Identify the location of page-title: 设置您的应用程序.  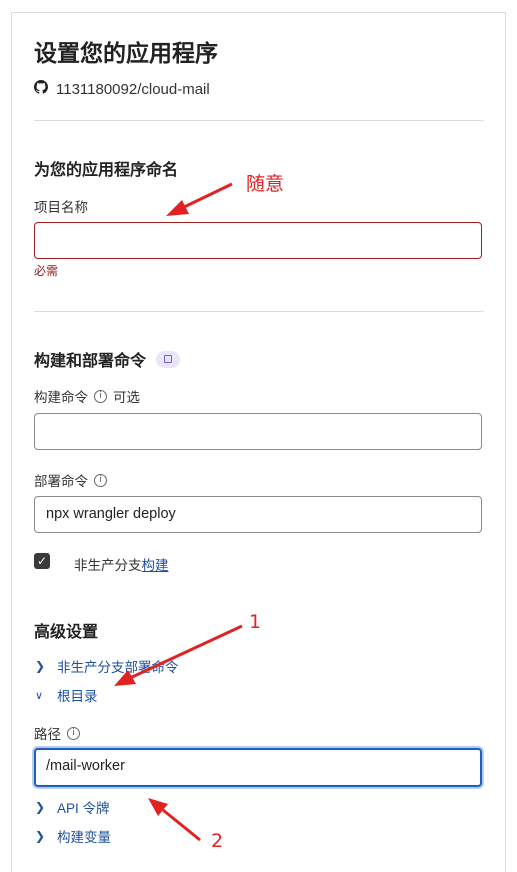
(126, 53).